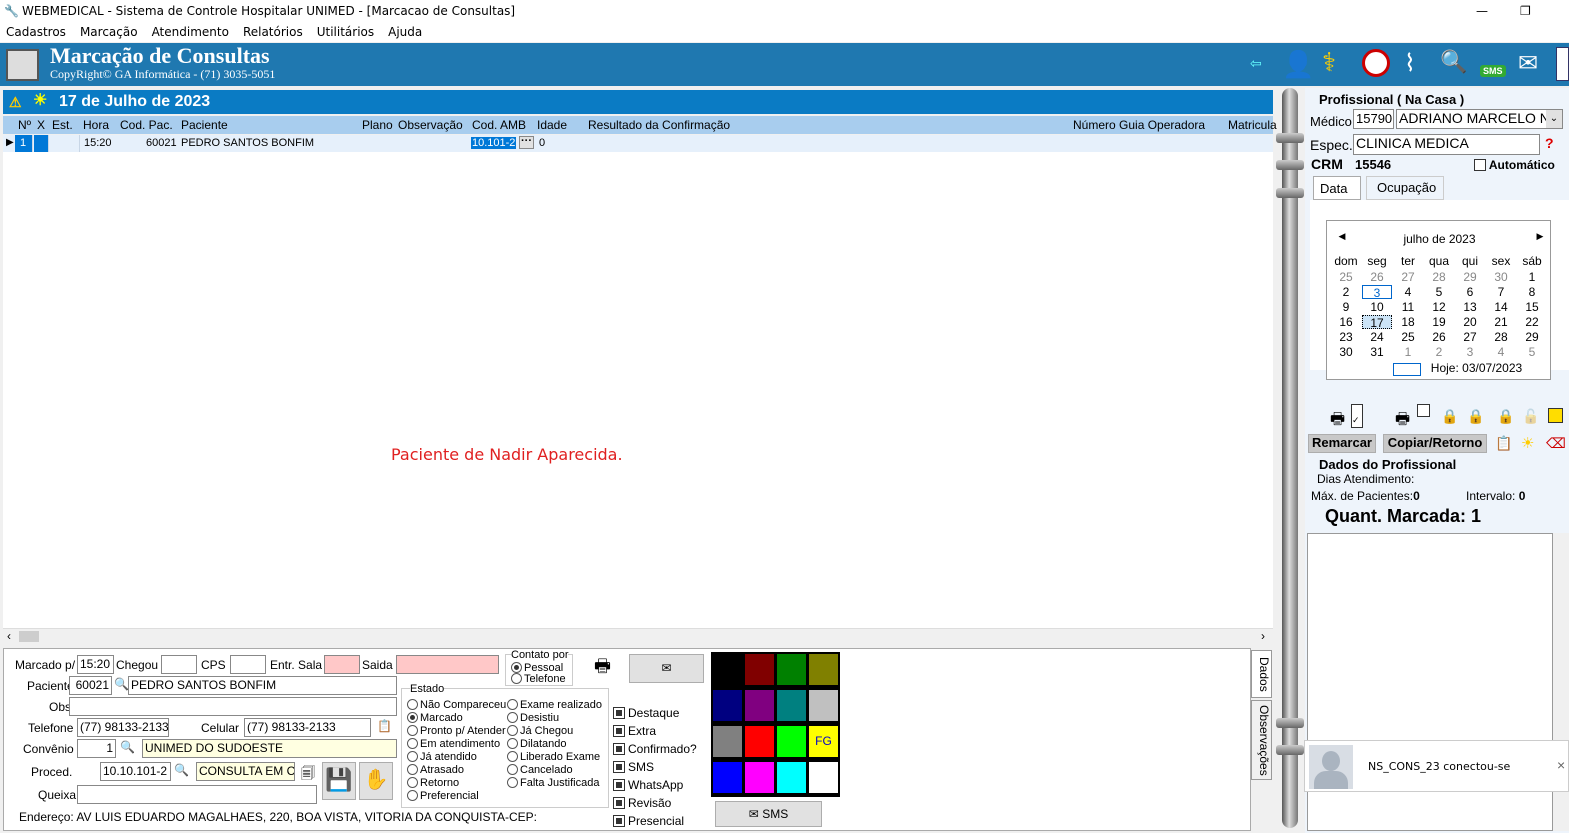  What do you see at coordinates (1261, 740) in the screenshot?
I see `tab-observacoes: Observações` at bounding box center [1261, 740].